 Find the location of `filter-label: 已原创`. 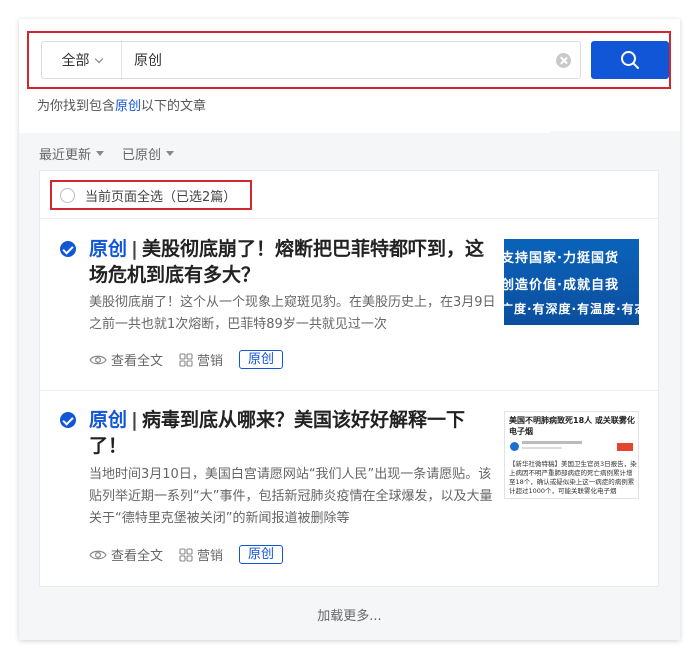

filter-label: 已原创 is located at coordinates (142, 155).